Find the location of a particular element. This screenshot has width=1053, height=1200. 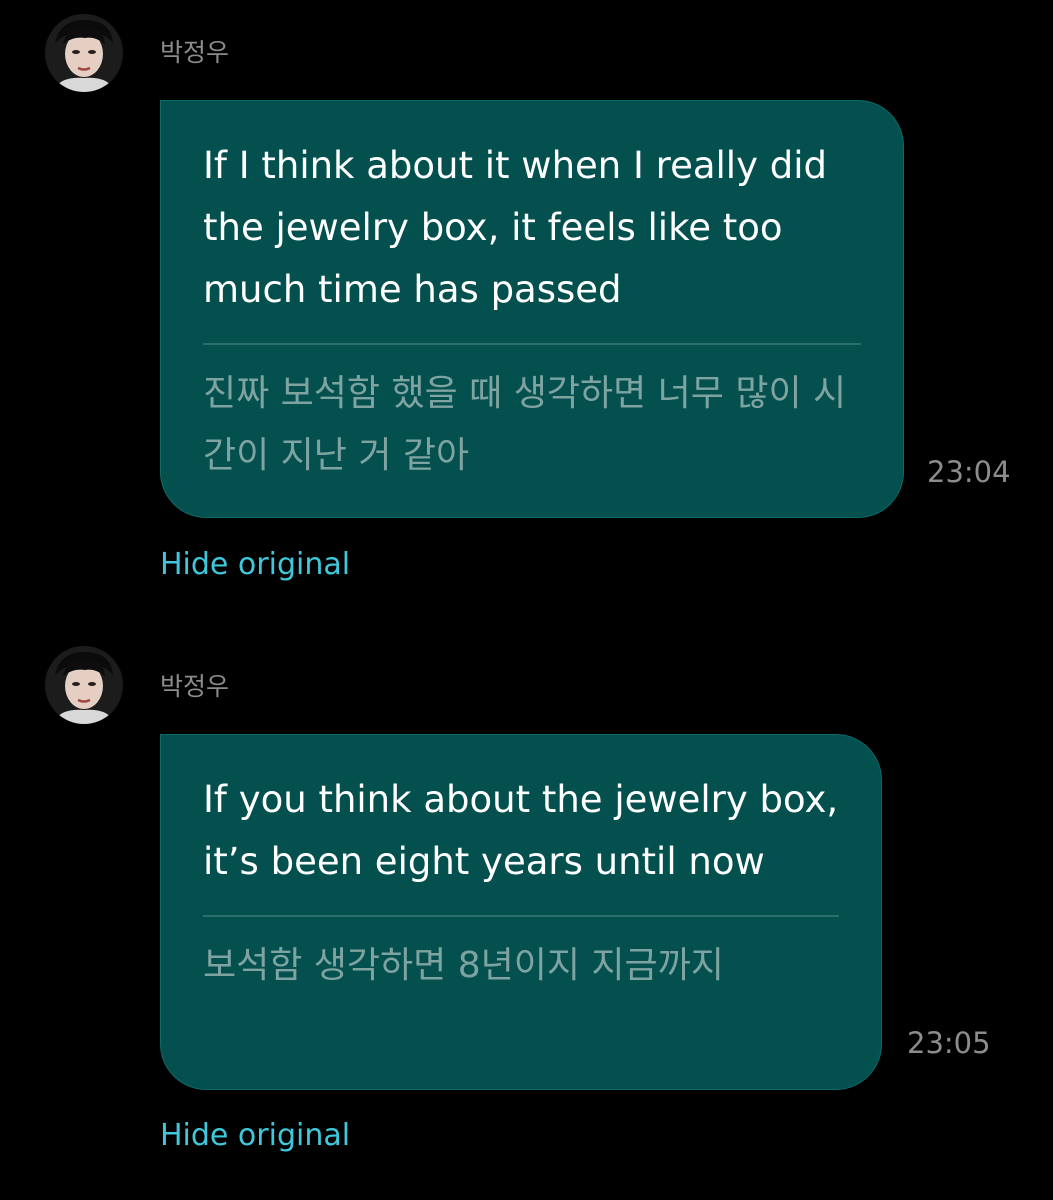

message-timestamp: 23:04 is located at coordinates (969, 472).